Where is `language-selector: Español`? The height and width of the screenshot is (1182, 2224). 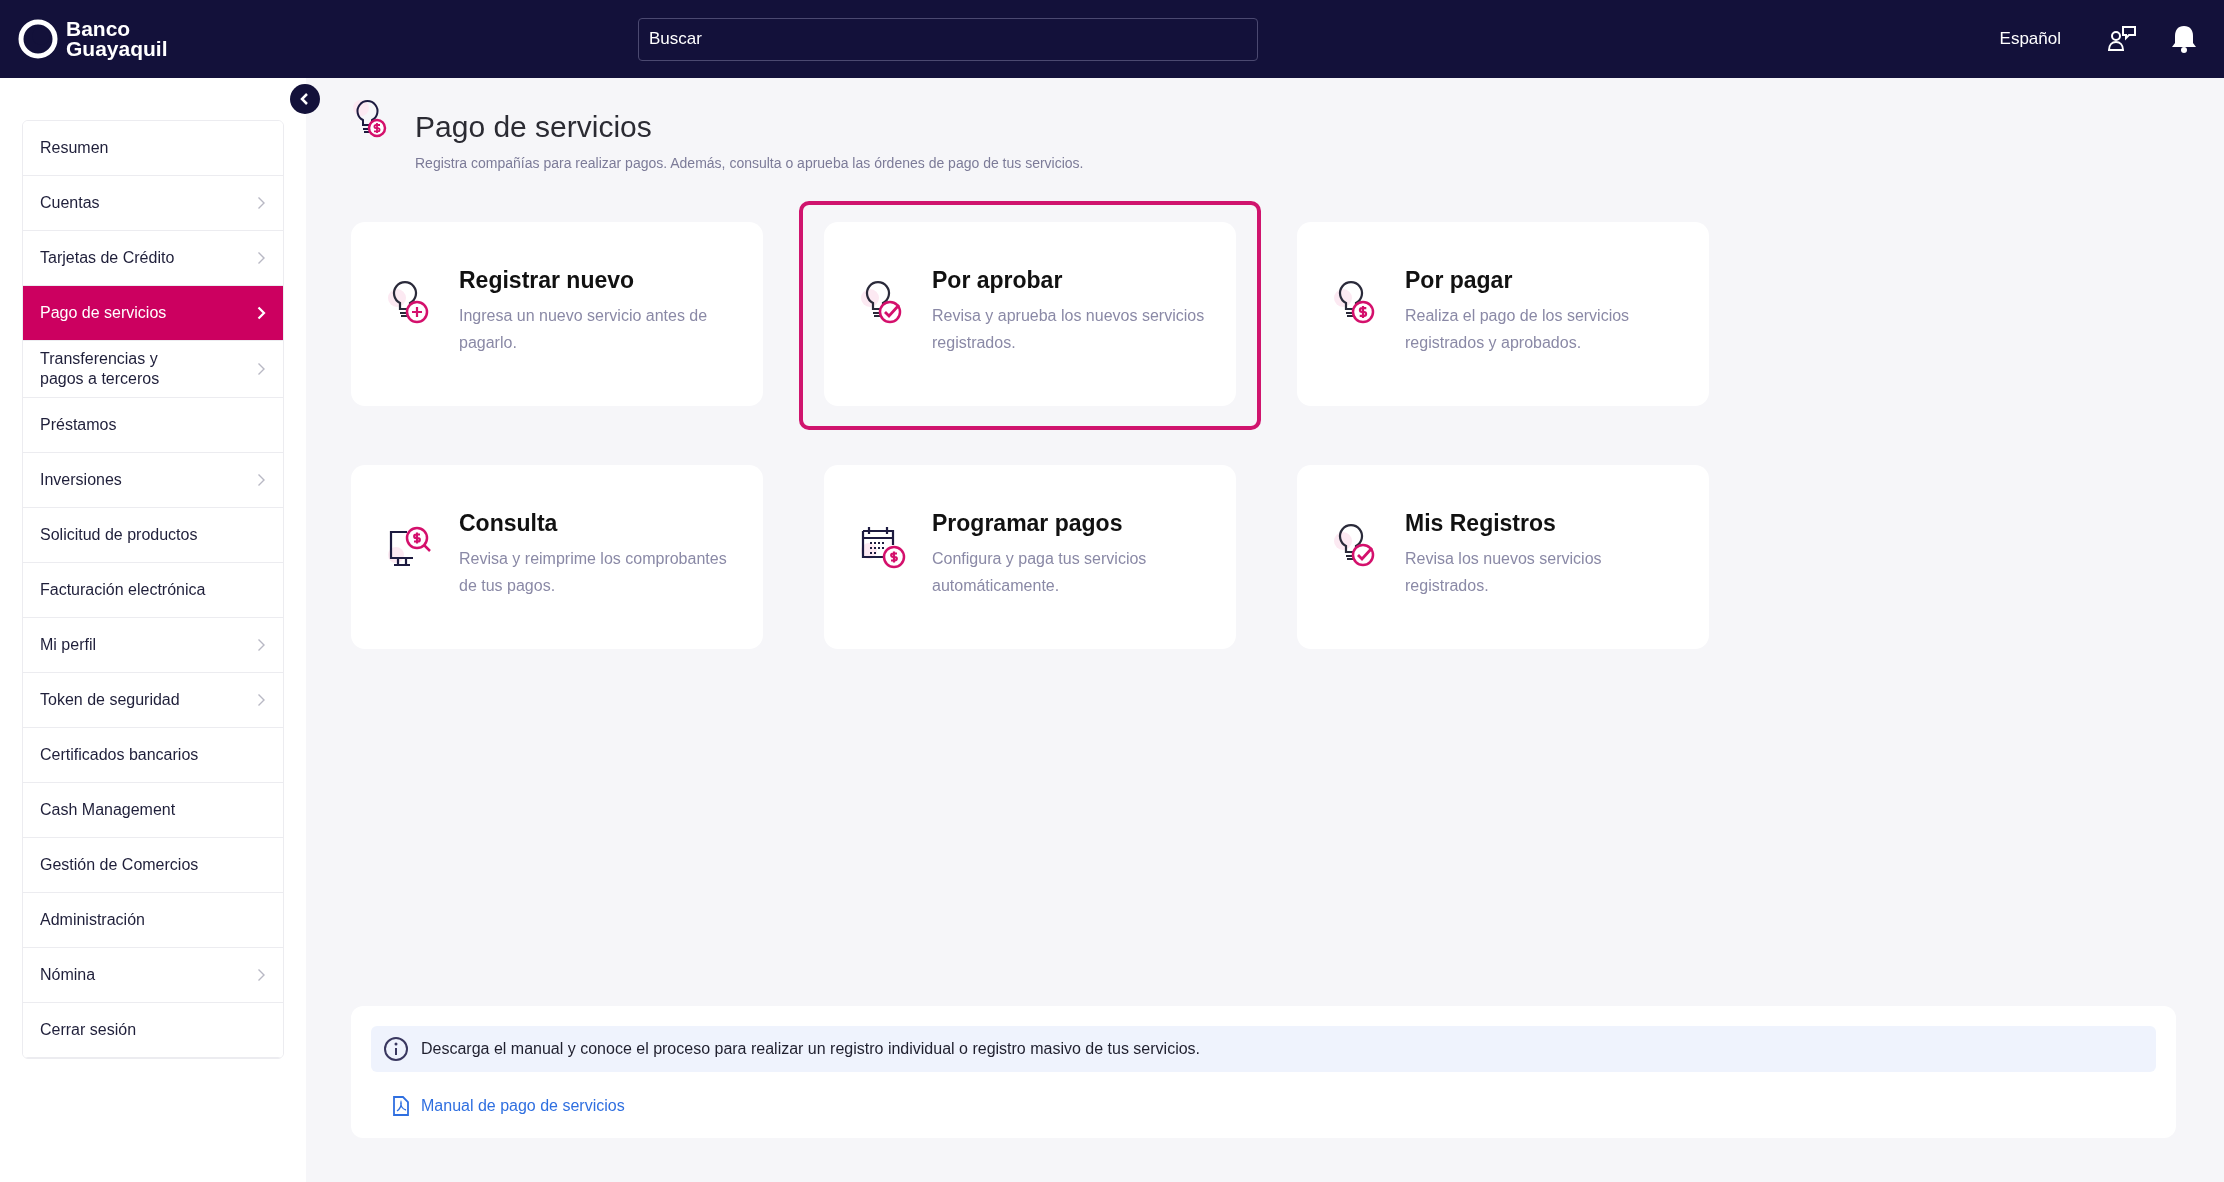 language-selector: Español is located at coordinates (2030, 39).